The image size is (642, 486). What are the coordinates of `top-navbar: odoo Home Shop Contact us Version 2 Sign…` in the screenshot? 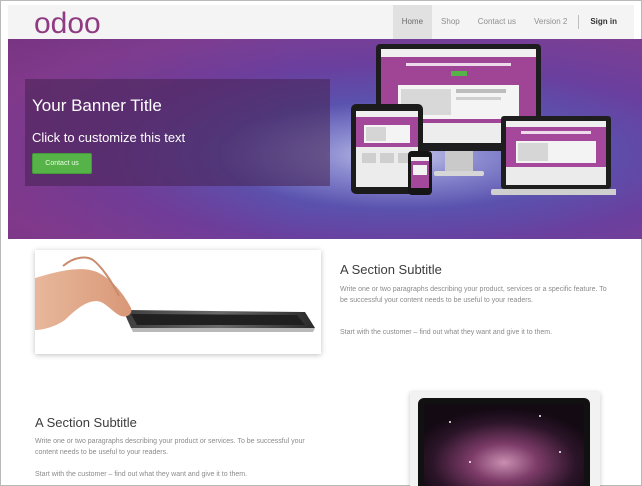 It's located at (321, 22).